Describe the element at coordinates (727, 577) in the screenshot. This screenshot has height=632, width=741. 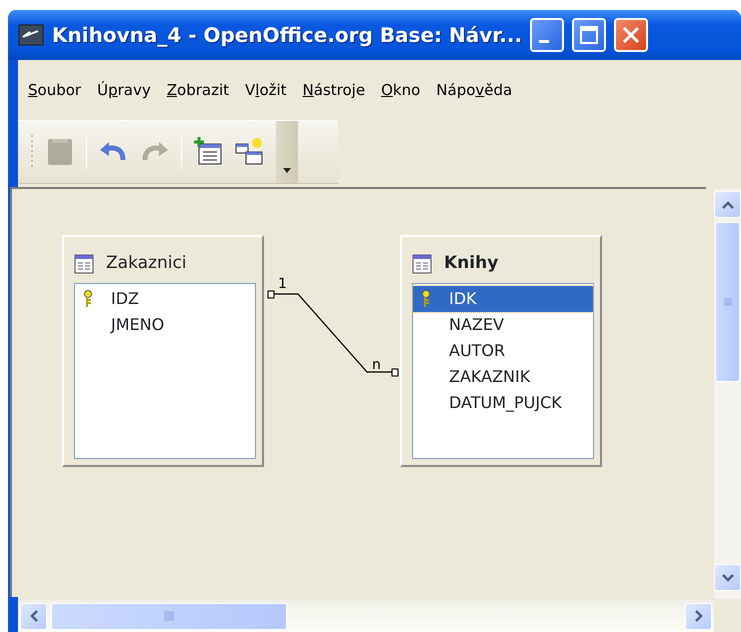
I see `scroll-down-button` at that location.